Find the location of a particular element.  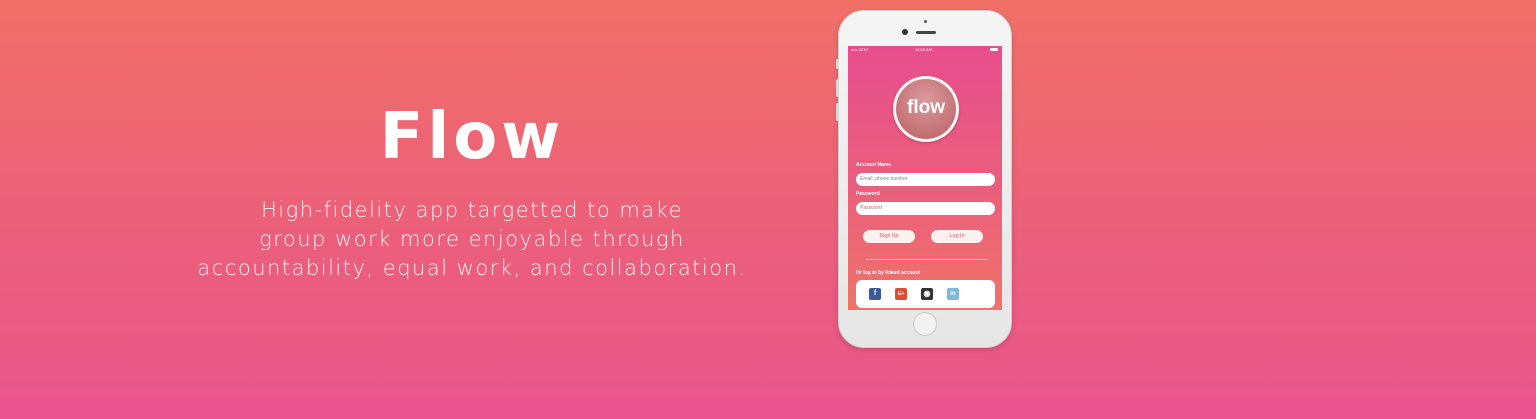

proximity-sensor is located at coordinates (925, 21).